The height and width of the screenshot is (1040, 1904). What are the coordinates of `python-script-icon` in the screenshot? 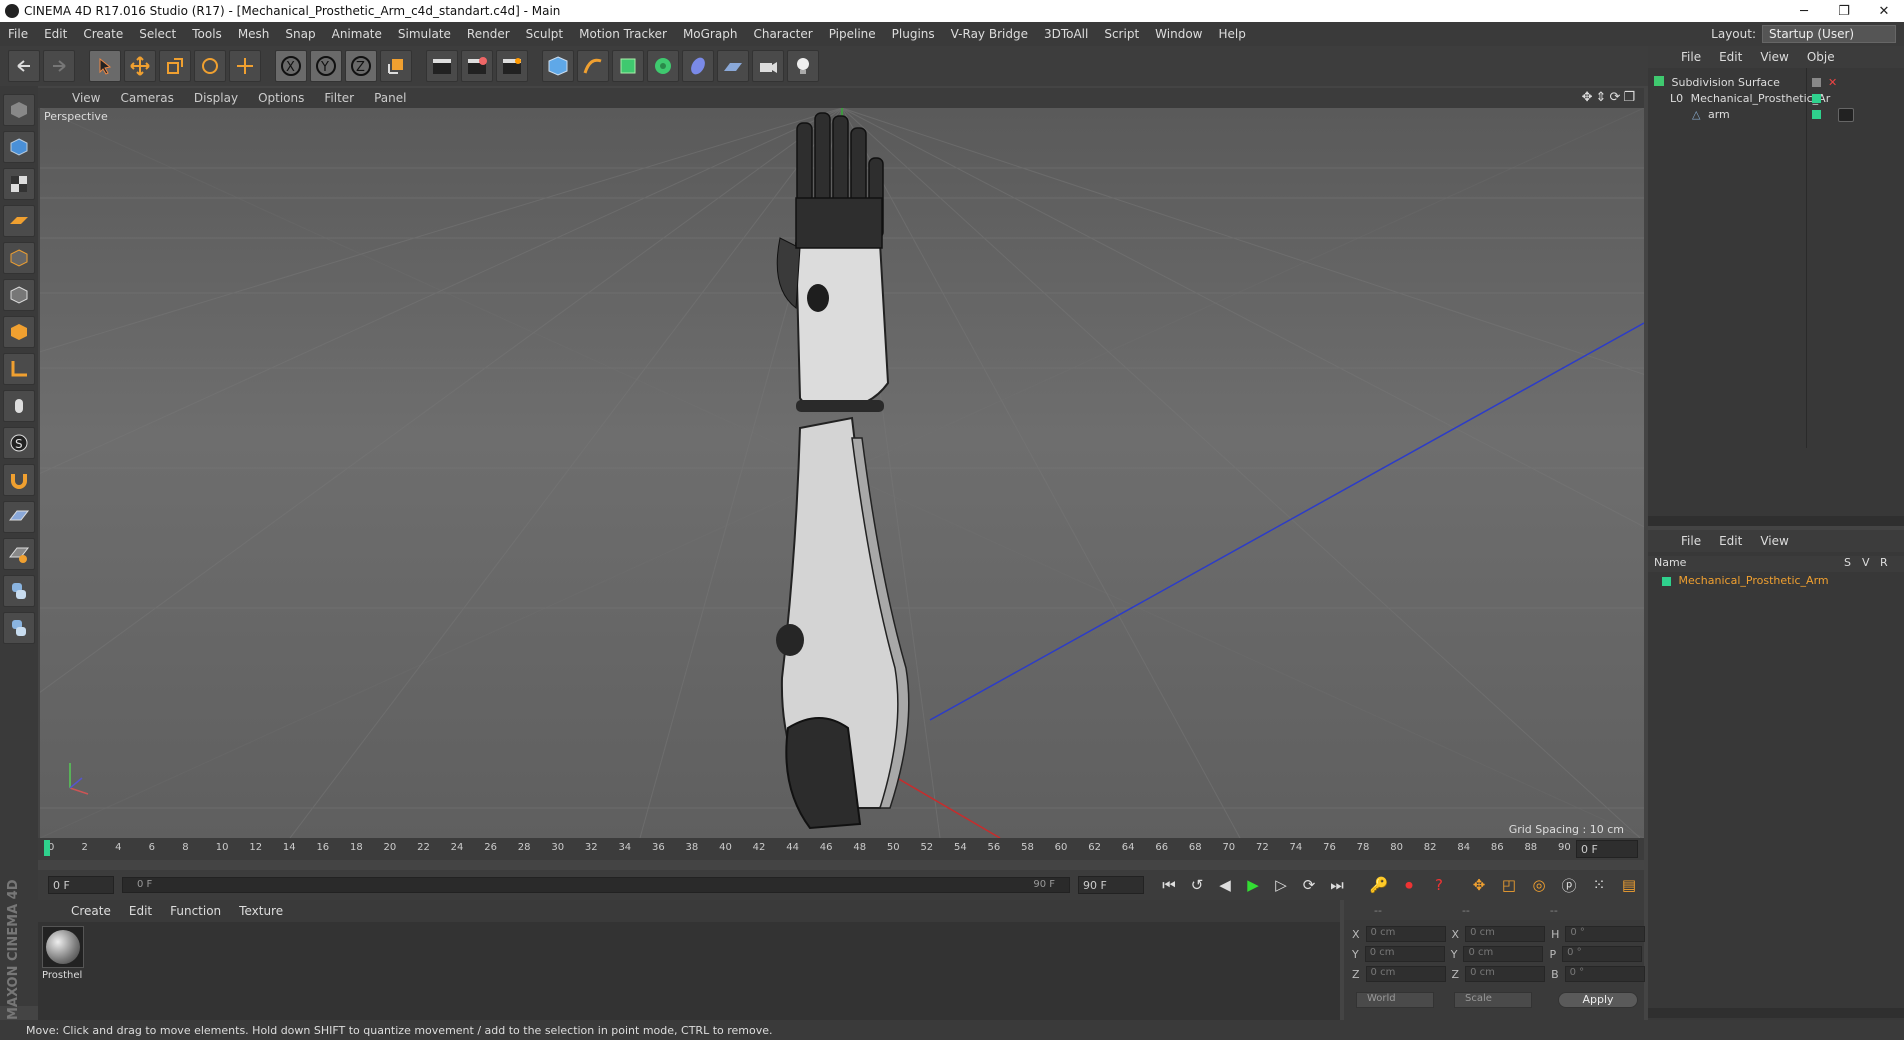 It's located at (19, 591).